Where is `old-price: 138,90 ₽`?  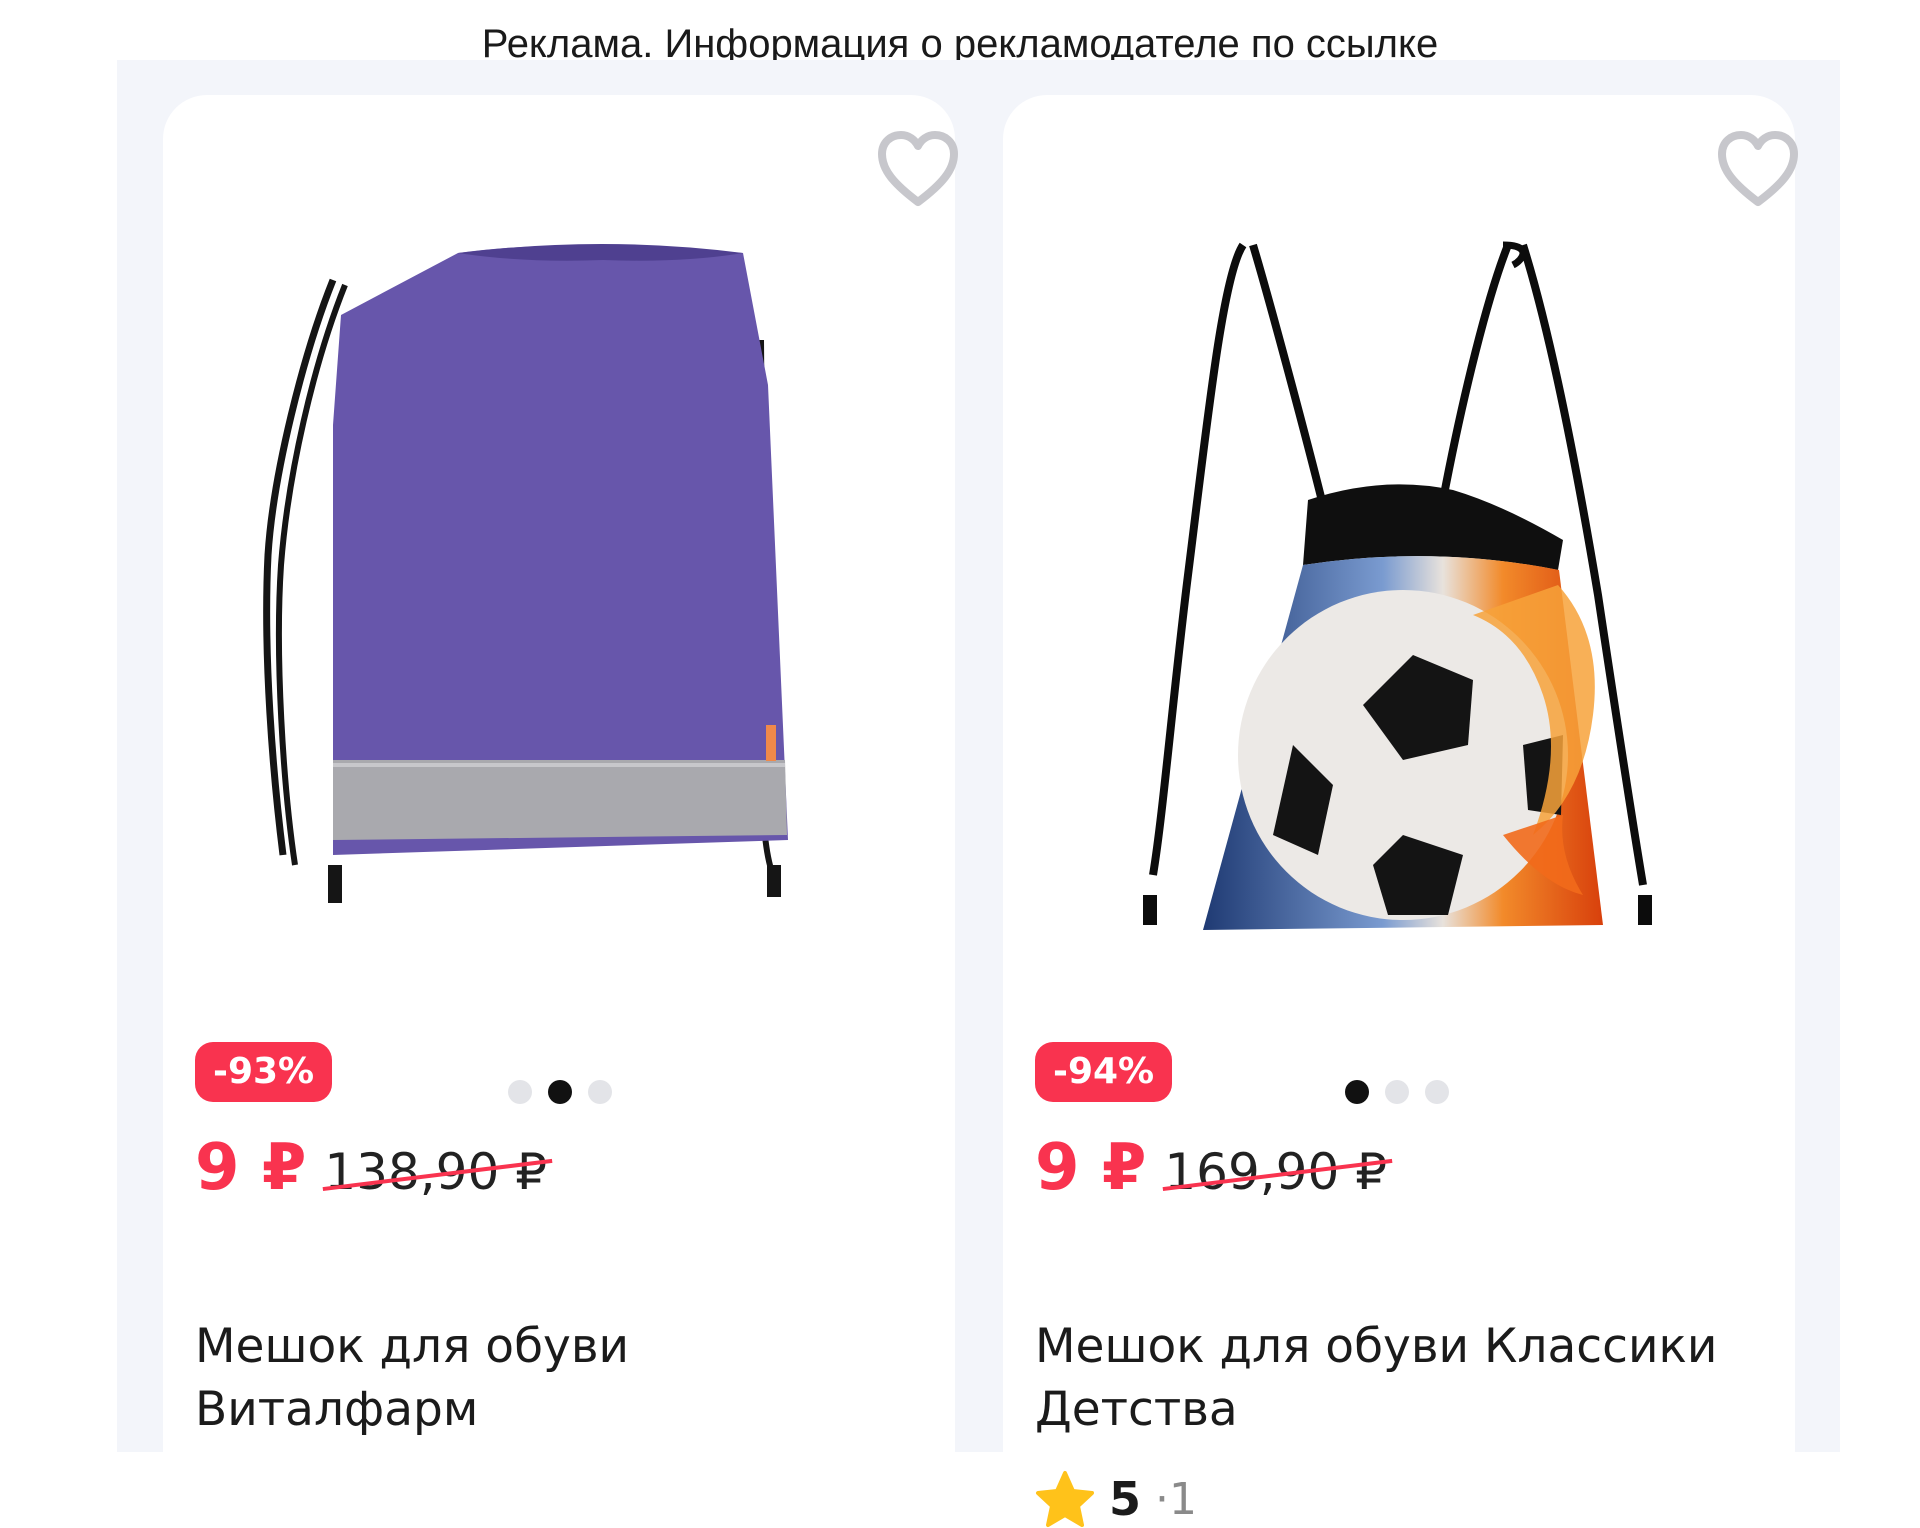 old-price: 138,90 ₽ is located at coordinates (435, 1172).